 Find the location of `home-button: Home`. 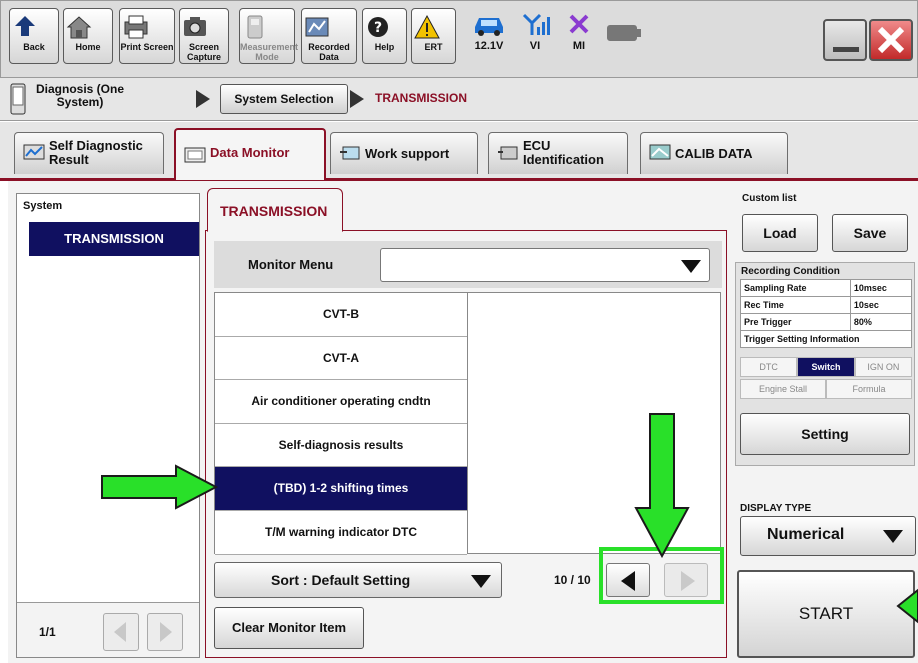

home-button: Home is located at coordinates (88, 36).